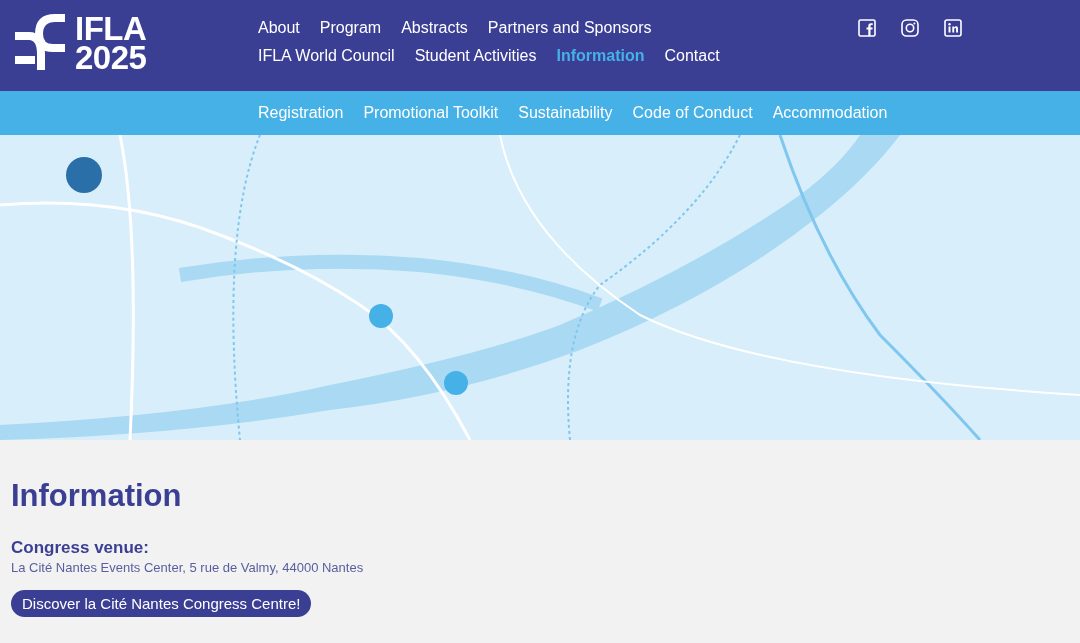  Describe the element at coordinates (111, 28) in the screenshot. I see `logo-text: IFLA` at that location.